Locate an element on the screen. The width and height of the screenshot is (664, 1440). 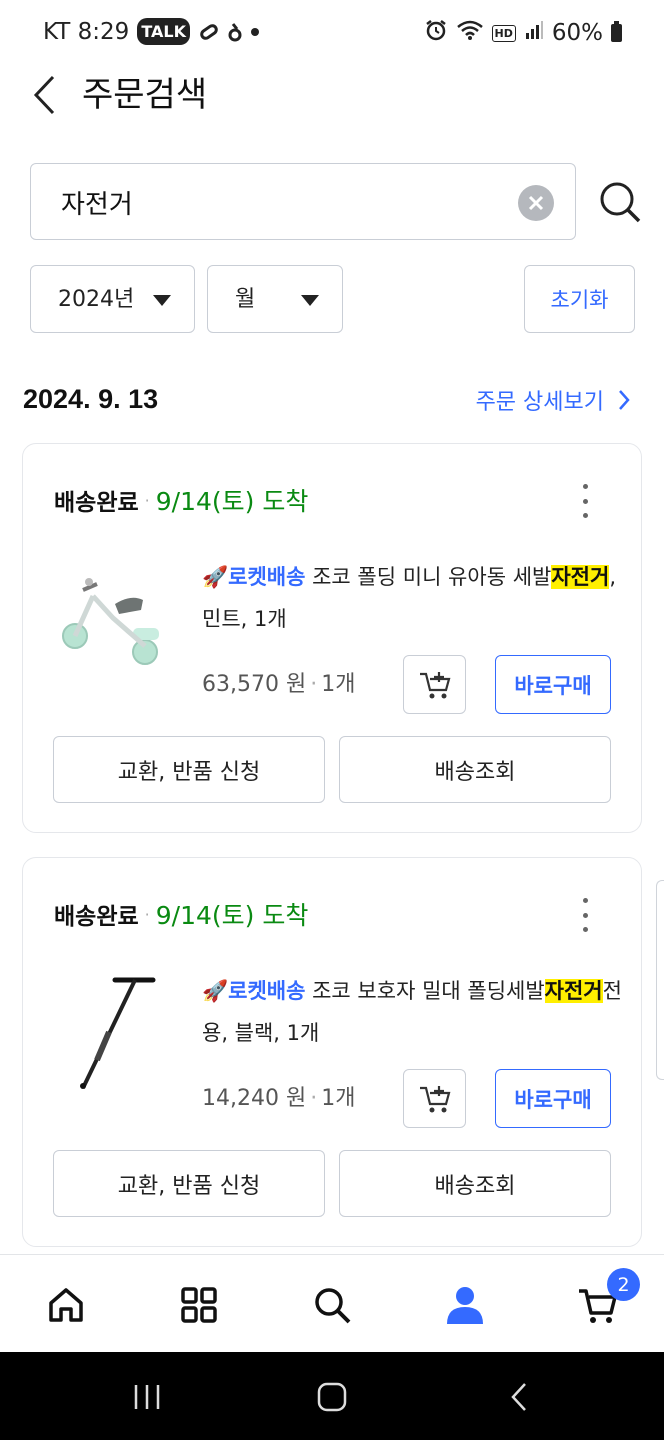
chevron-left-icon is located at coordinates (44, 95).